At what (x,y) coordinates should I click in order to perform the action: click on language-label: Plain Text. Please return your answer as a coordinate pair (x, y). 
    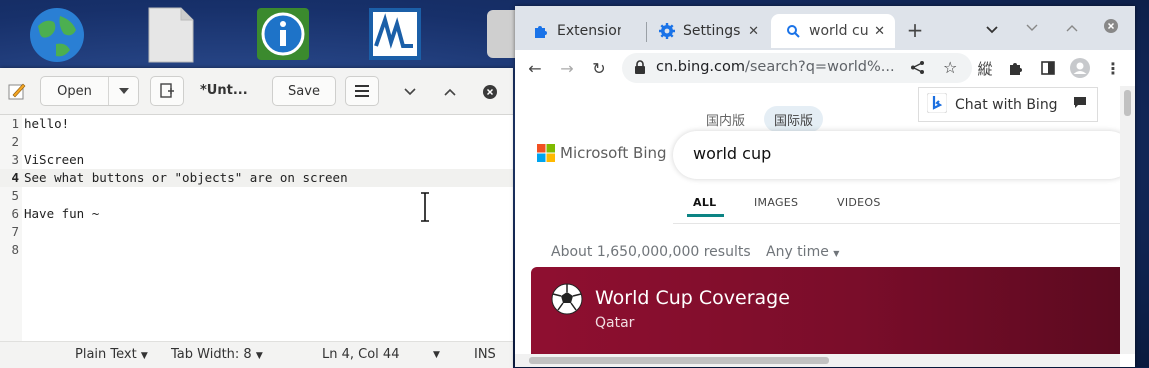
    Looking at the image, I should click on (106, 354).